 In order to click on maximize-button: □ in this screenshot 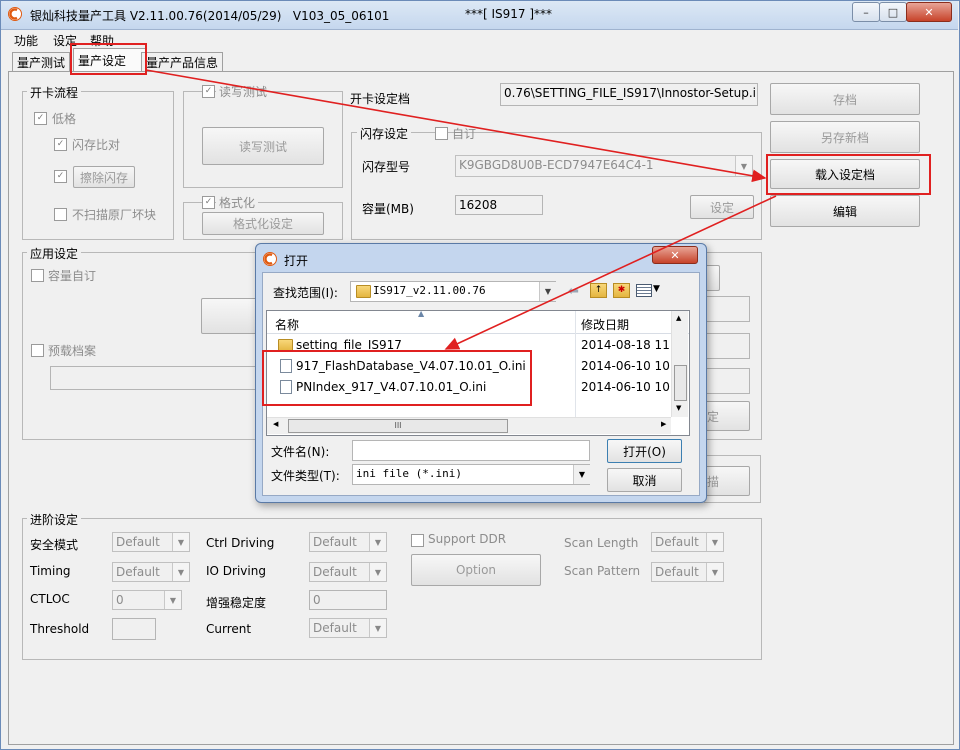, I will do `click(893, 12)`.